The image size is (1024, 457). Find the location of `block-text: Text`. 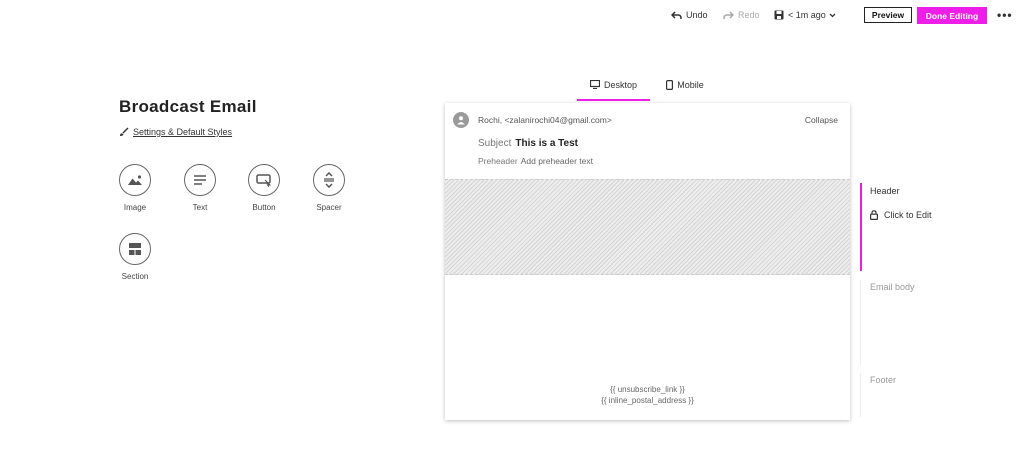

block-text: Text is located at coordinates (200, 188).